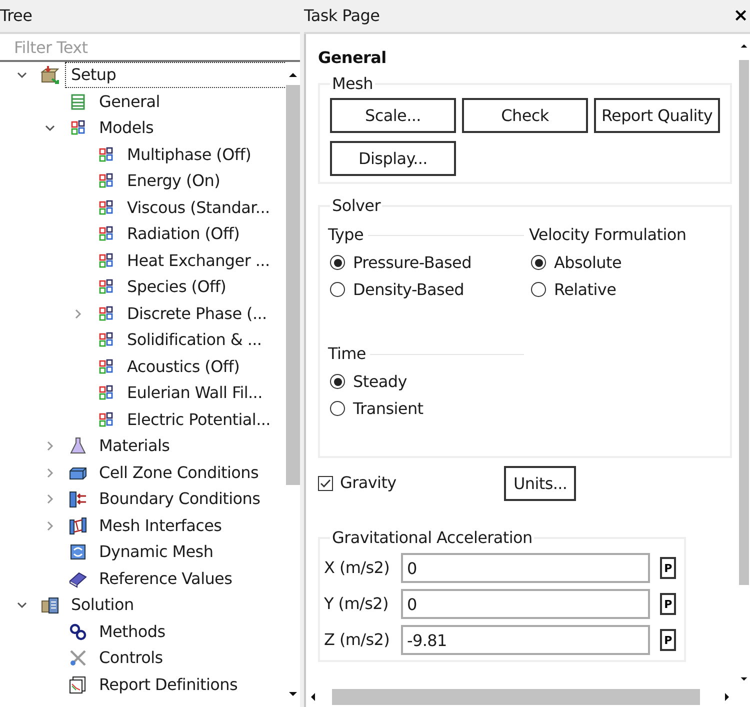 The height and width of the screenshot is (707, 750). Describe the element at coordinates (132, 632) in the screenshot. I see `tree-item: Methods` at that location.